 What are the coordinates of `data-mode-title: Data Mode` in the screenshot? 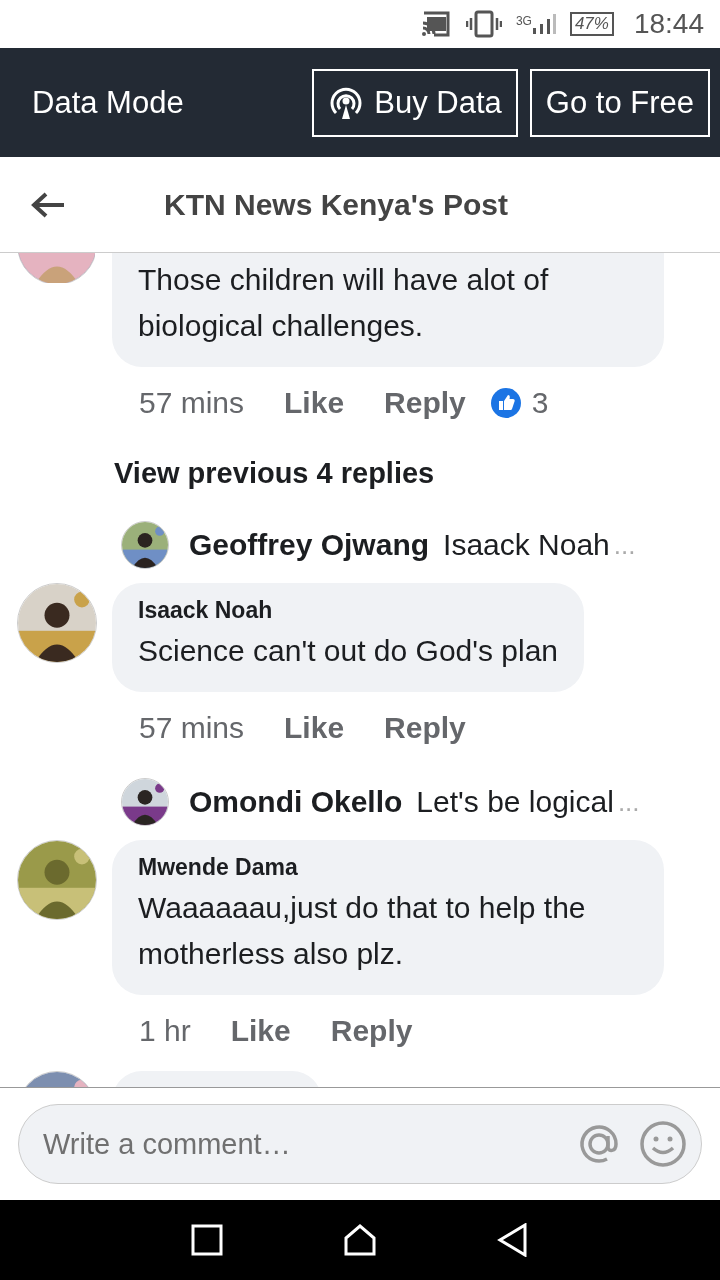 It's located at (108, 102).